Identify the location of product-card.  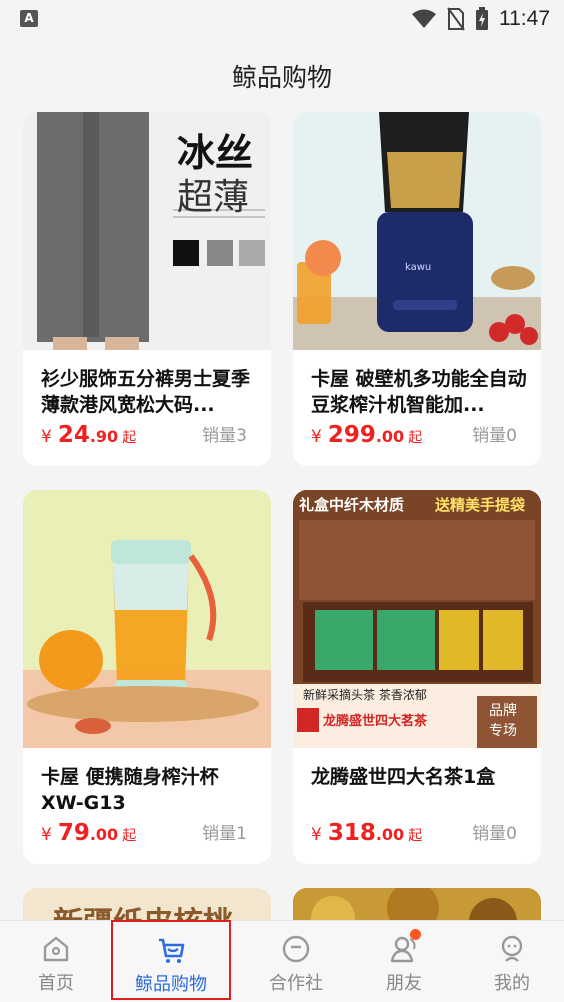
(417, 904).